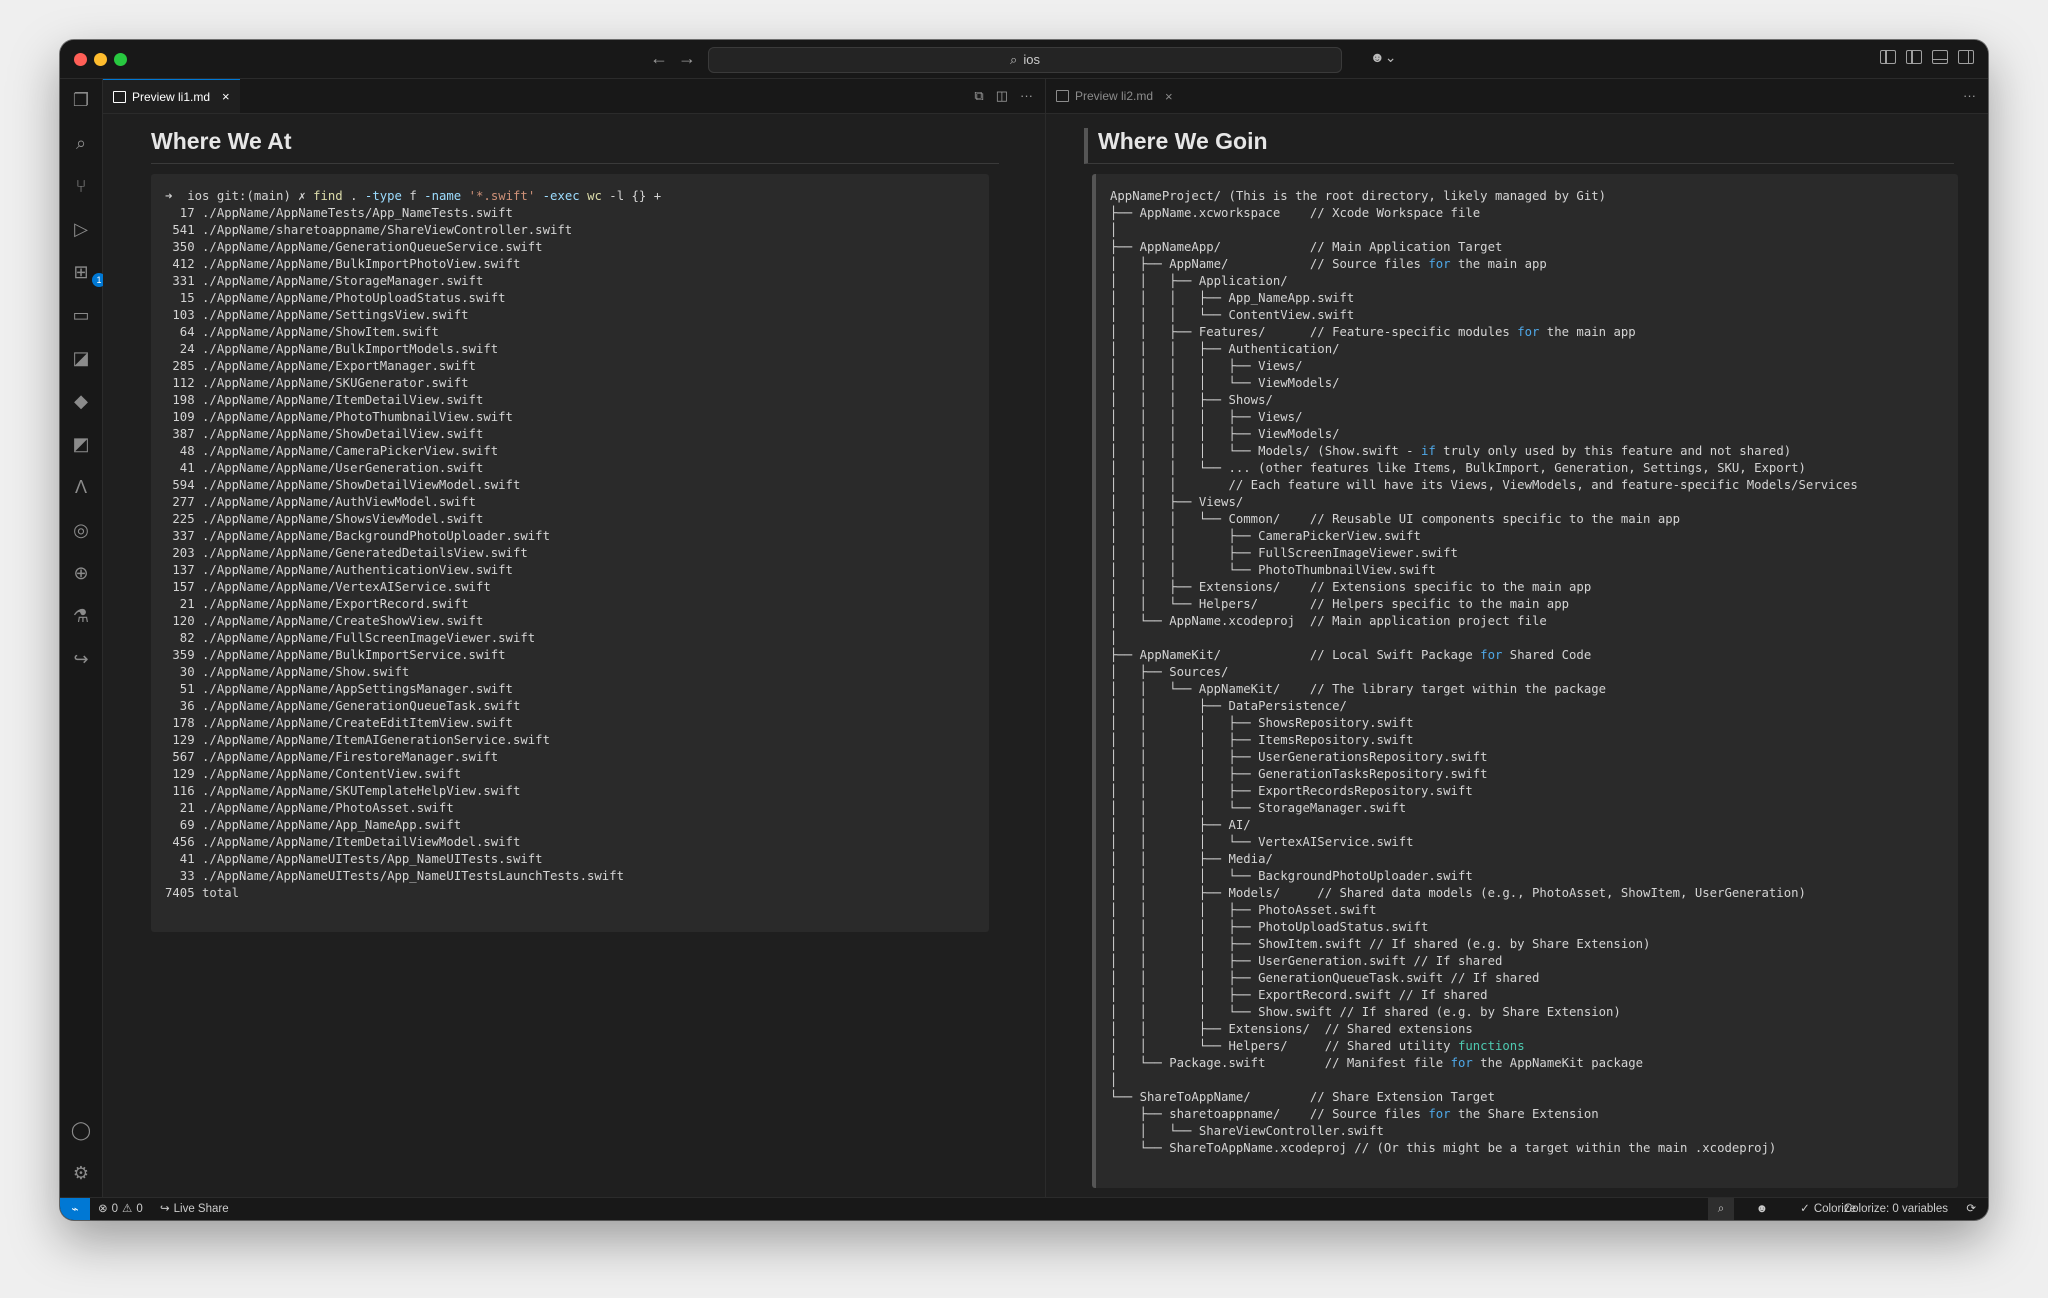 This screenshot has width=2048, height=1298. Describe the element at coordinates (1291, 876) in the screenshot. I see `text-token: │ │ │ └── BackgroundPhotoUploader.swift` at that location.